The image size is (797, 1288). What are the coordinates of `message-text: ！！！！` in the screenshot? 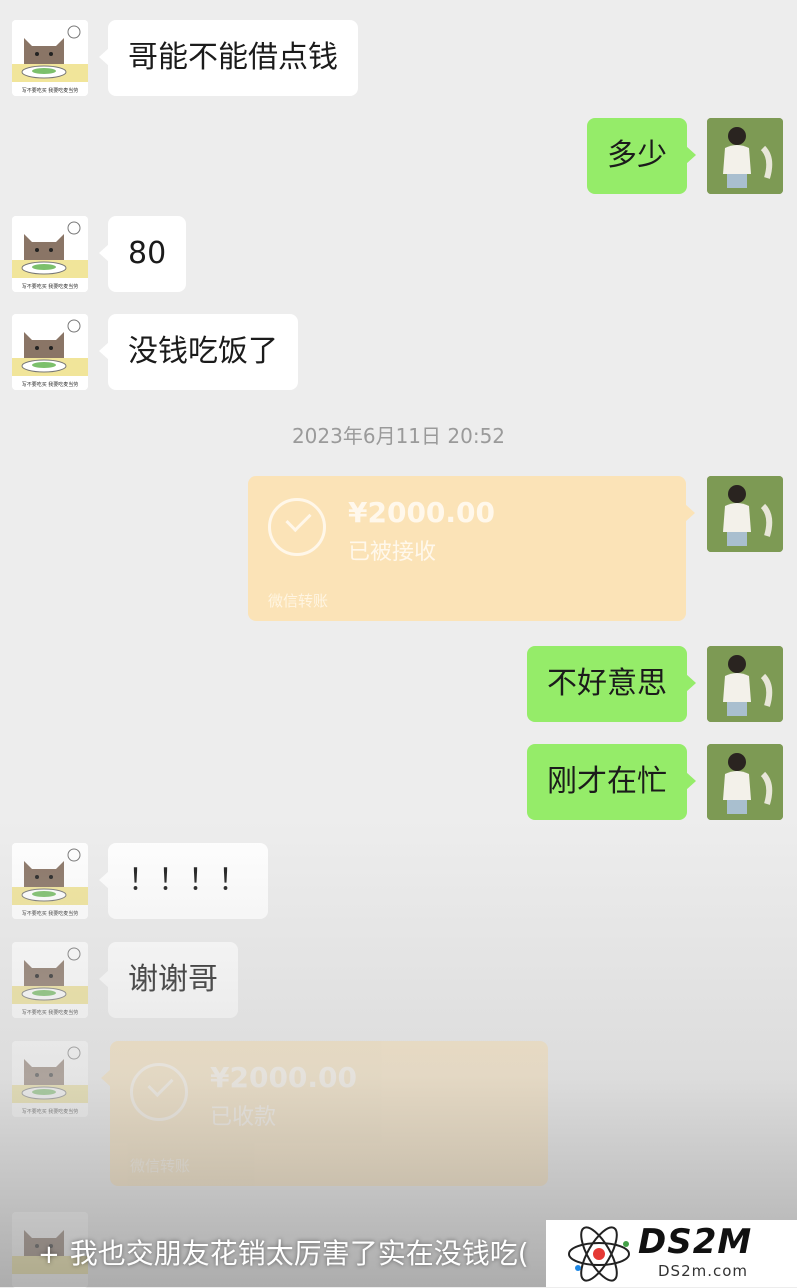 It's located at (188, 880).